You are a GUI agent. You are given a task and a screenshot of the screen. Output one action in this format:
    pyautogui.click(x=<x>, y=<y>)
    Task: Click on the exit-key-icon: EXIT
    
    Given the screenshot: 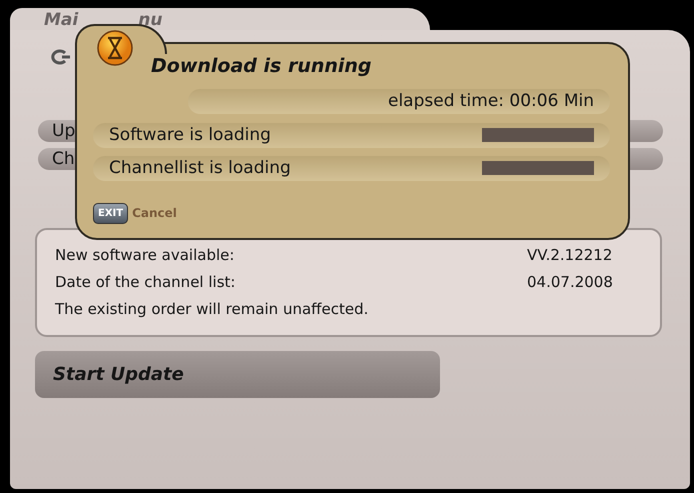 What is the action you would take?
    pyautogui.click(x=110, y=213)
    